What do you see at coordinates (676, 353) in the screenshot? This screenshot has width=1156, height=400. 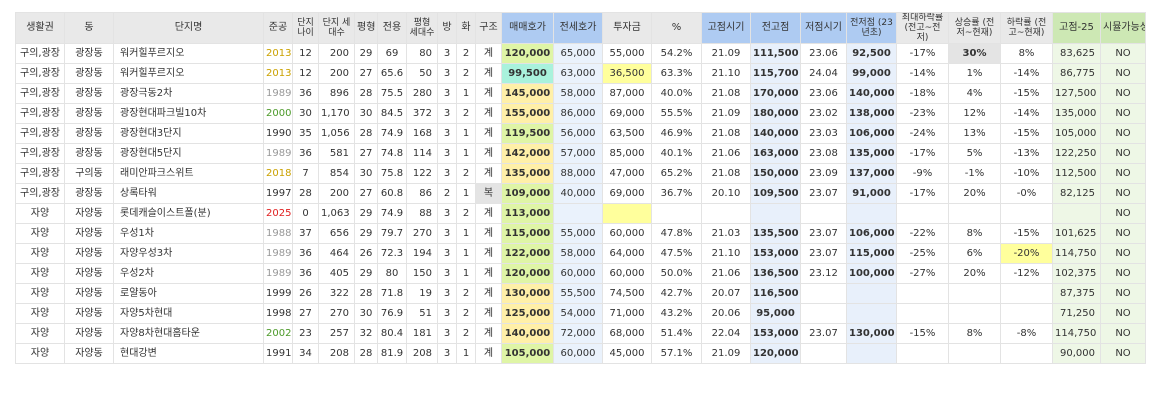 I see `cell-ratio: 57.1%` at bounding box center [676, 353].